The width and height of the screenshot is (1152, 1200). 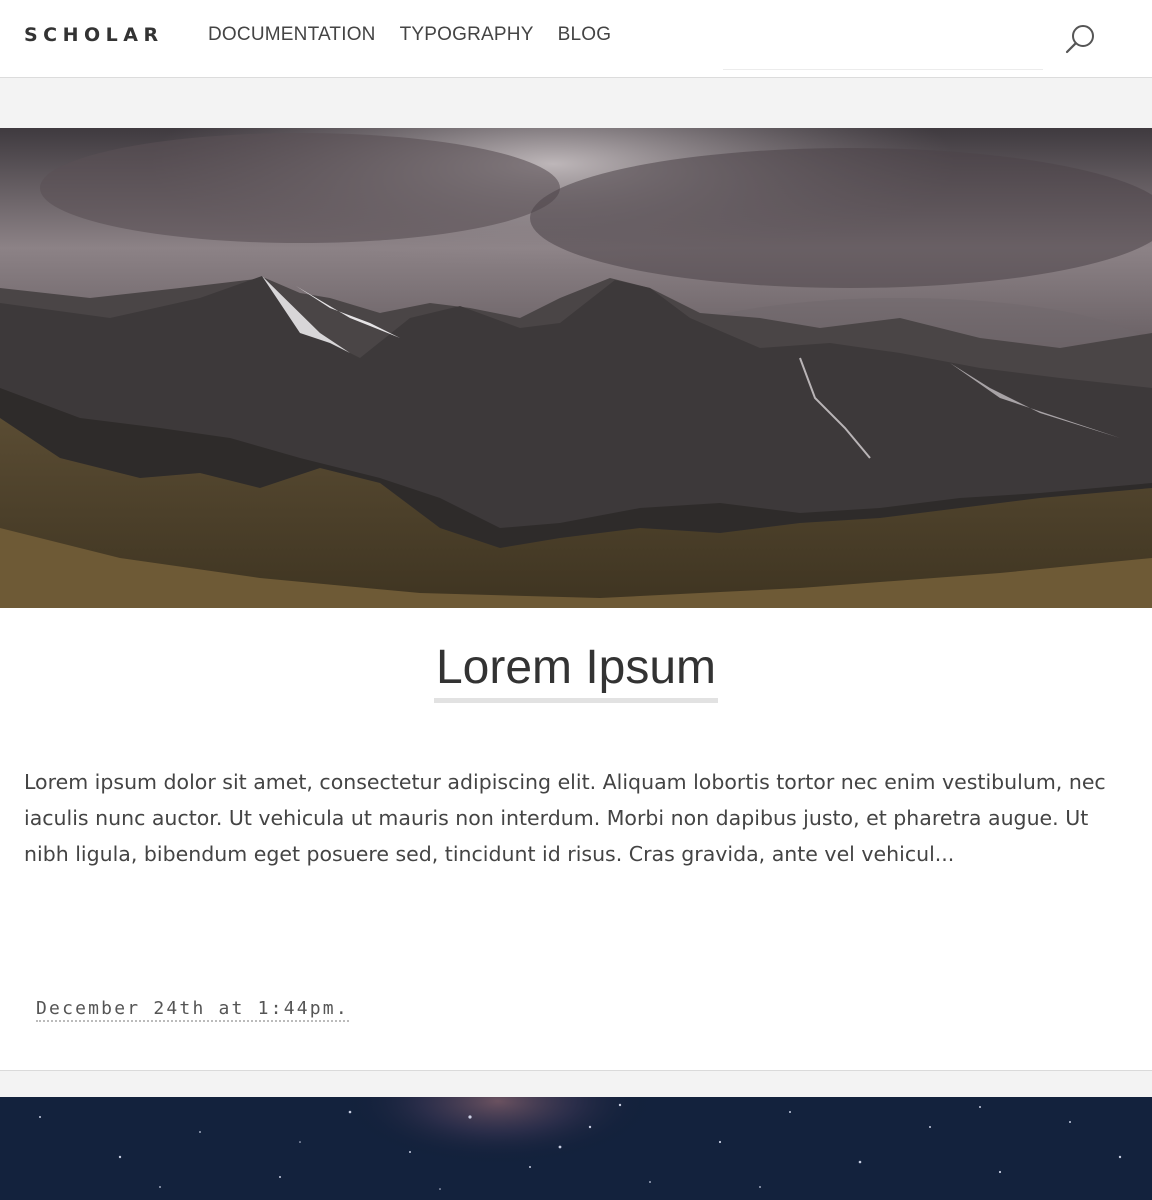 I want to click on search-button, so click(x=1080, y=40).